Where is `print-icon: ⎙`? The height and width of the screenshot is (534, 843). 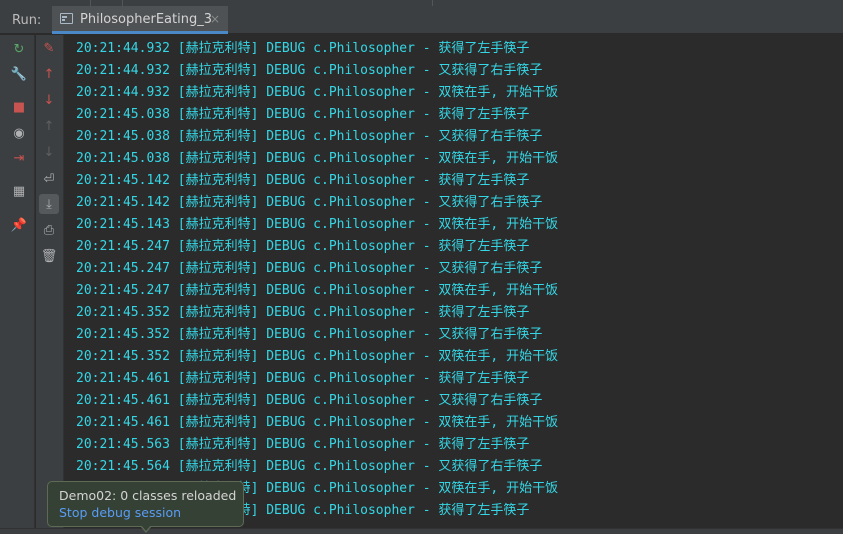
print-icon: ⎙ is located at coordinates (49, 230).